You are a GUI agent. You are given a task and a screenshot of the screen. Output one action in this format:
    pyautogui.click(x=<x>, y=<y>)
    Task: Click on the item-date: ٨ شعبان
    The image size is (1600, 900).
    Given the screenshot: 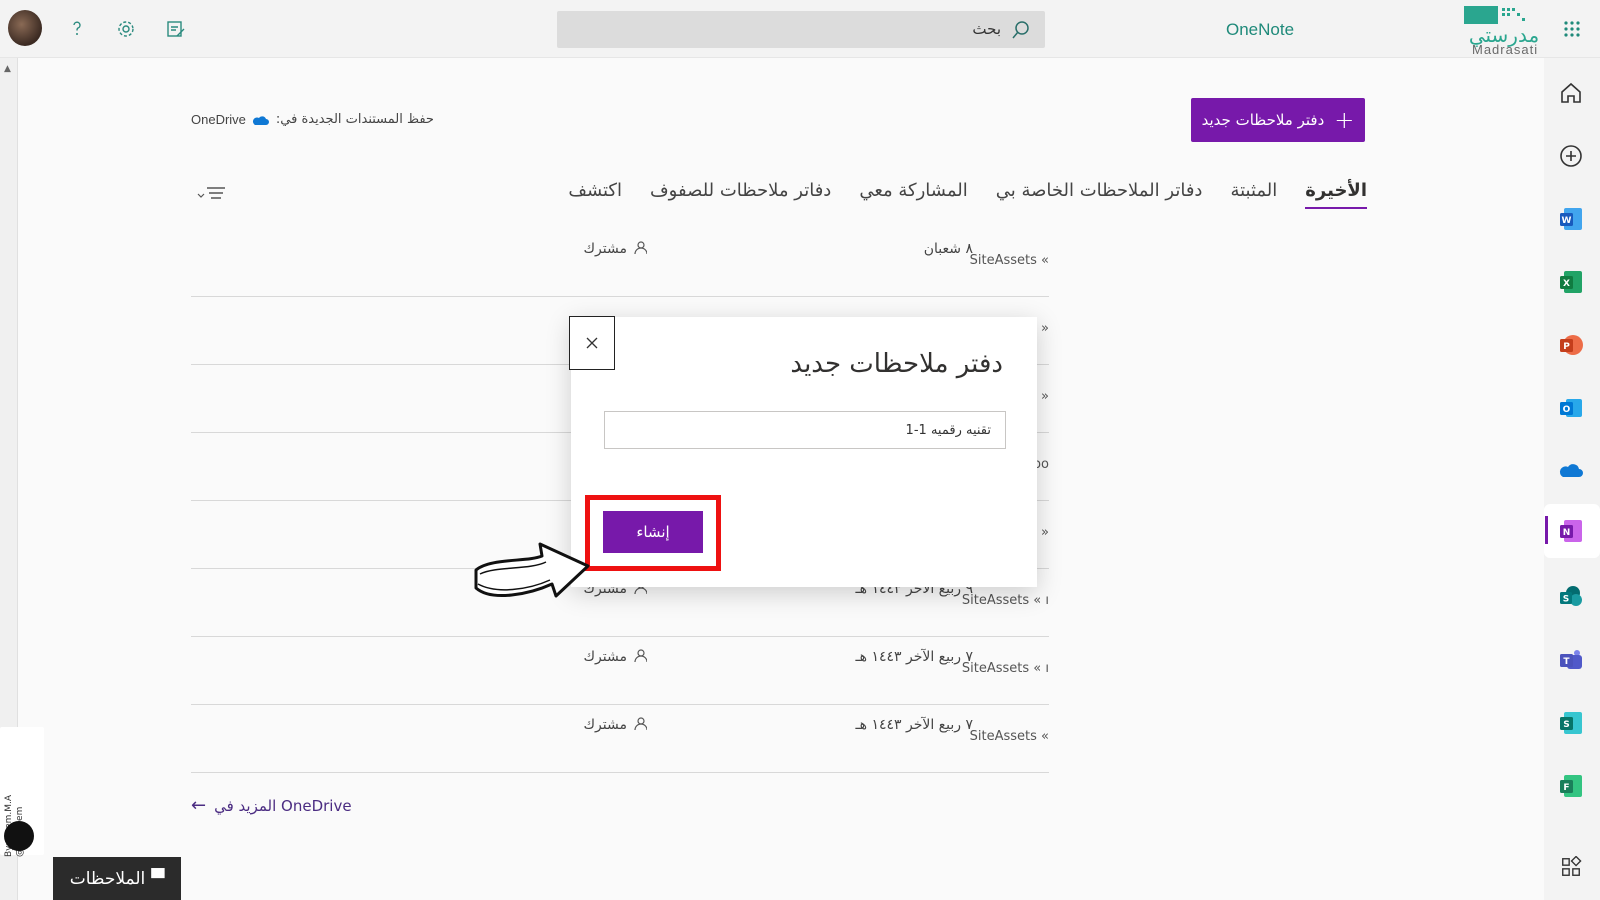 What is the action you would take?
    pyautogui.click(x=948, y=249)
    